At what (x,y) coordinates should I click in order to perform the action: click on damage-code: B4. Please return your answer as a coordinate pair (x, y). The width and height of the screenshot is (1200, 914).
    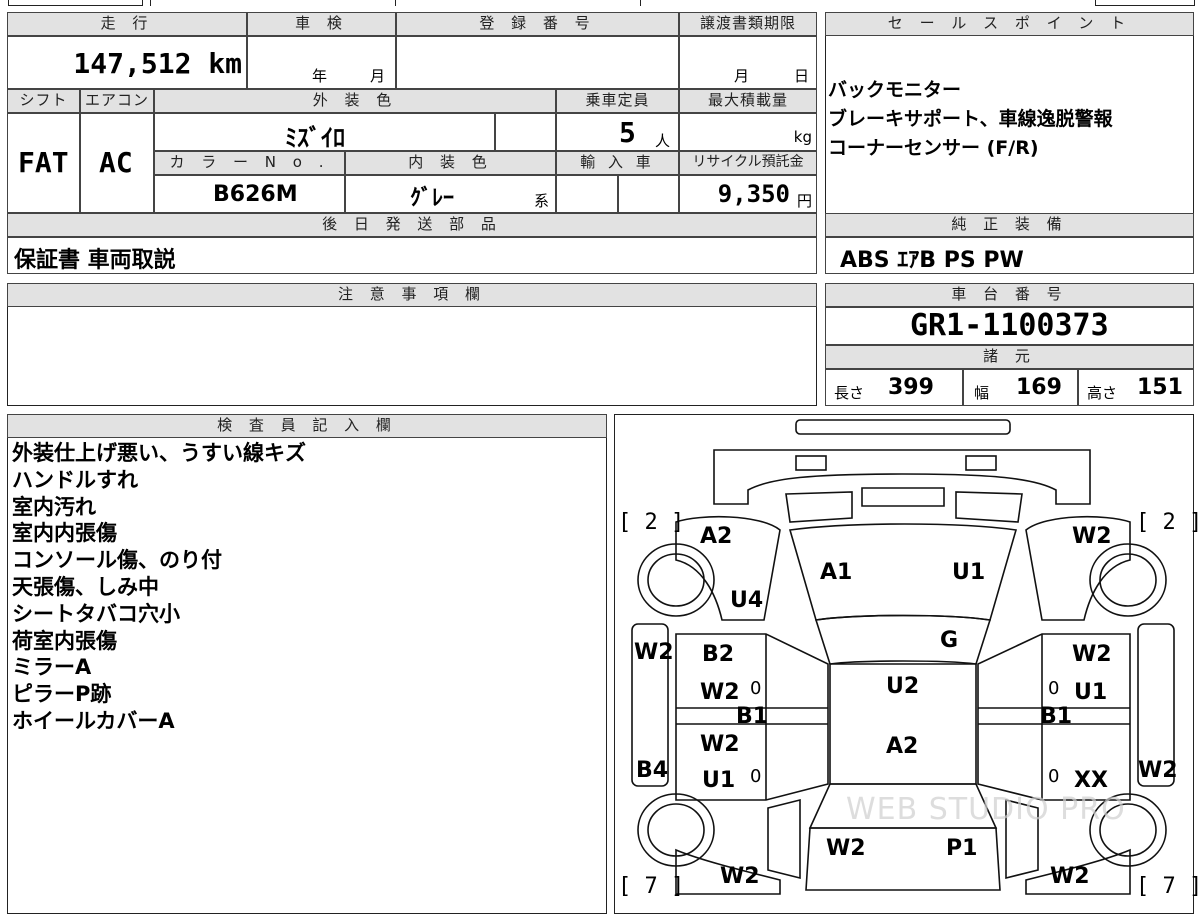
    Looking at the image, I should click on (652, 770).